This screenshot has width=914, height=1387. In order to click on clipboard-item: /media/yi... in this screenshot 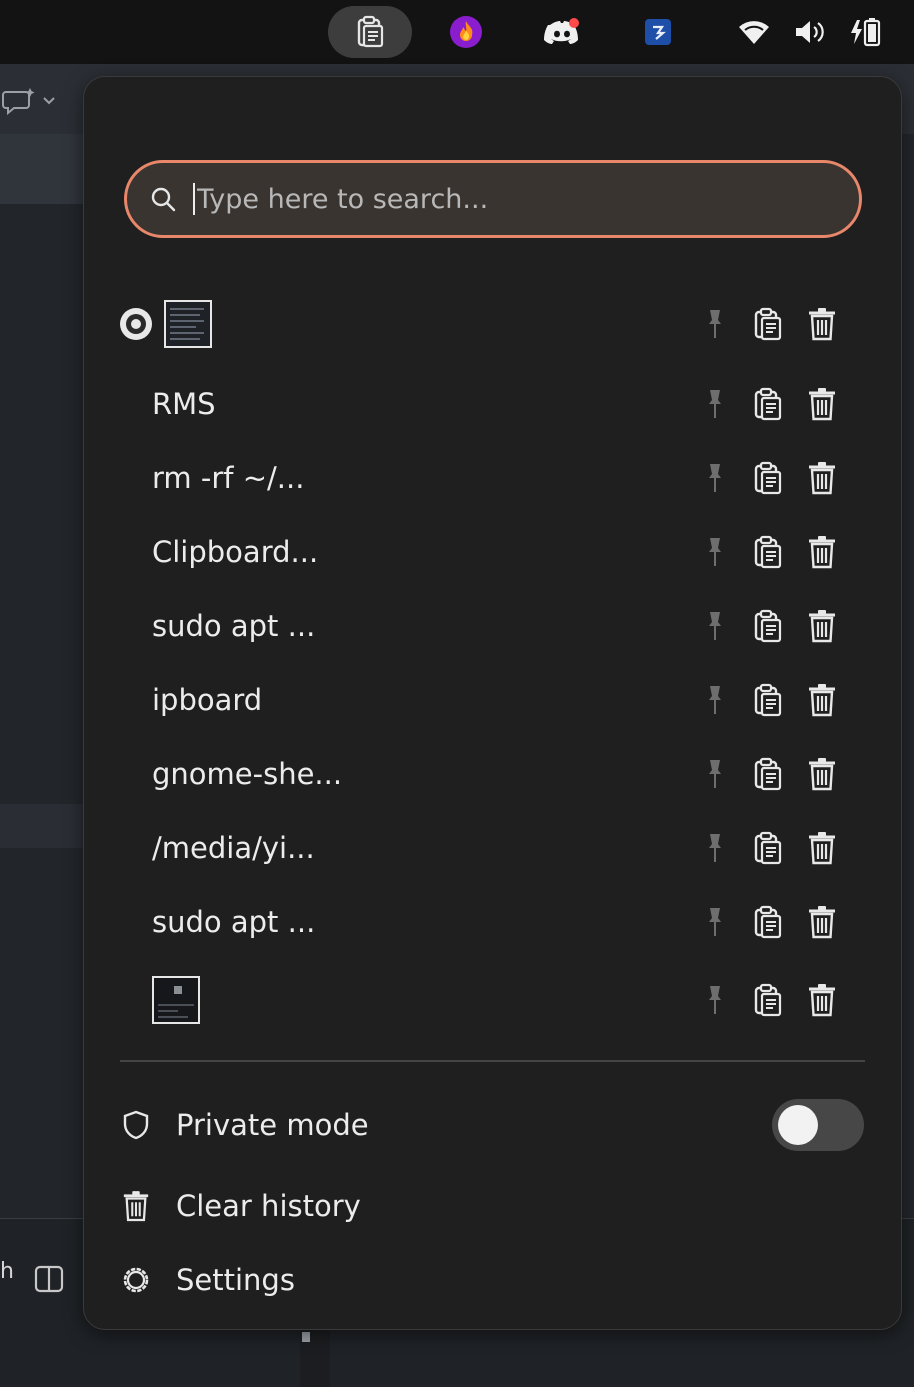, I will do `click(493, 848)`.